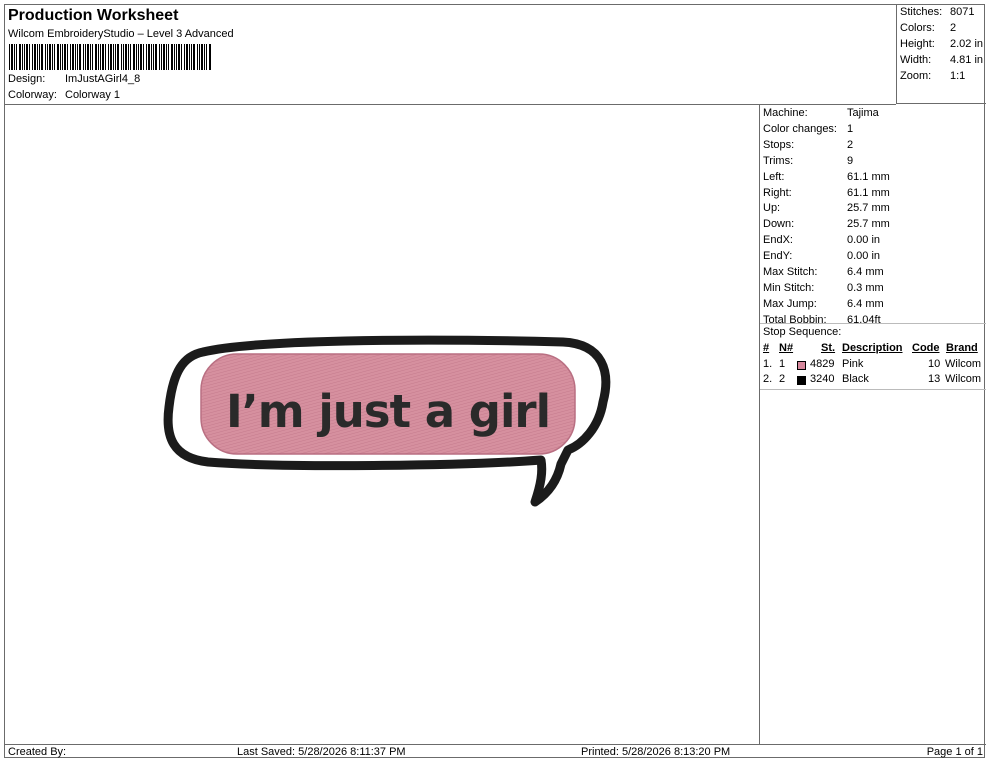  What do you see at coordinates (789, 287) in the screenshot?
I see `info-label: Min Stitch:` at bounding box center [789, 287].